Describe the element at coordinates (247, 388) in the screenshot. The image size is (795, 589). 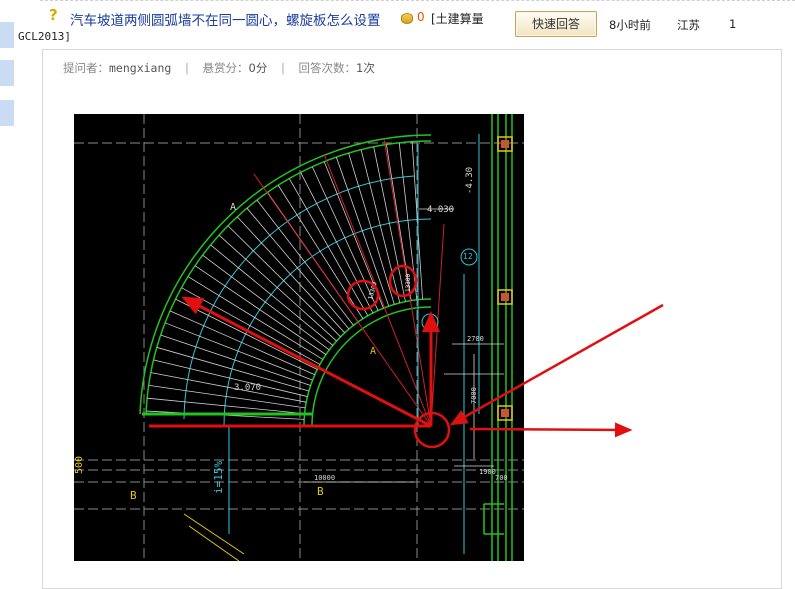
I see `elevation-bottom-label: 3.070` at that location.